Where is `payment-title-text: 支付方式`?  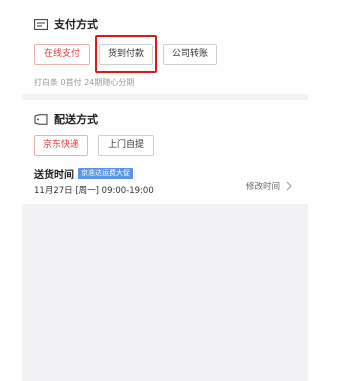
payment-title-text: 支付方式 is located at coordinates (76, 24).